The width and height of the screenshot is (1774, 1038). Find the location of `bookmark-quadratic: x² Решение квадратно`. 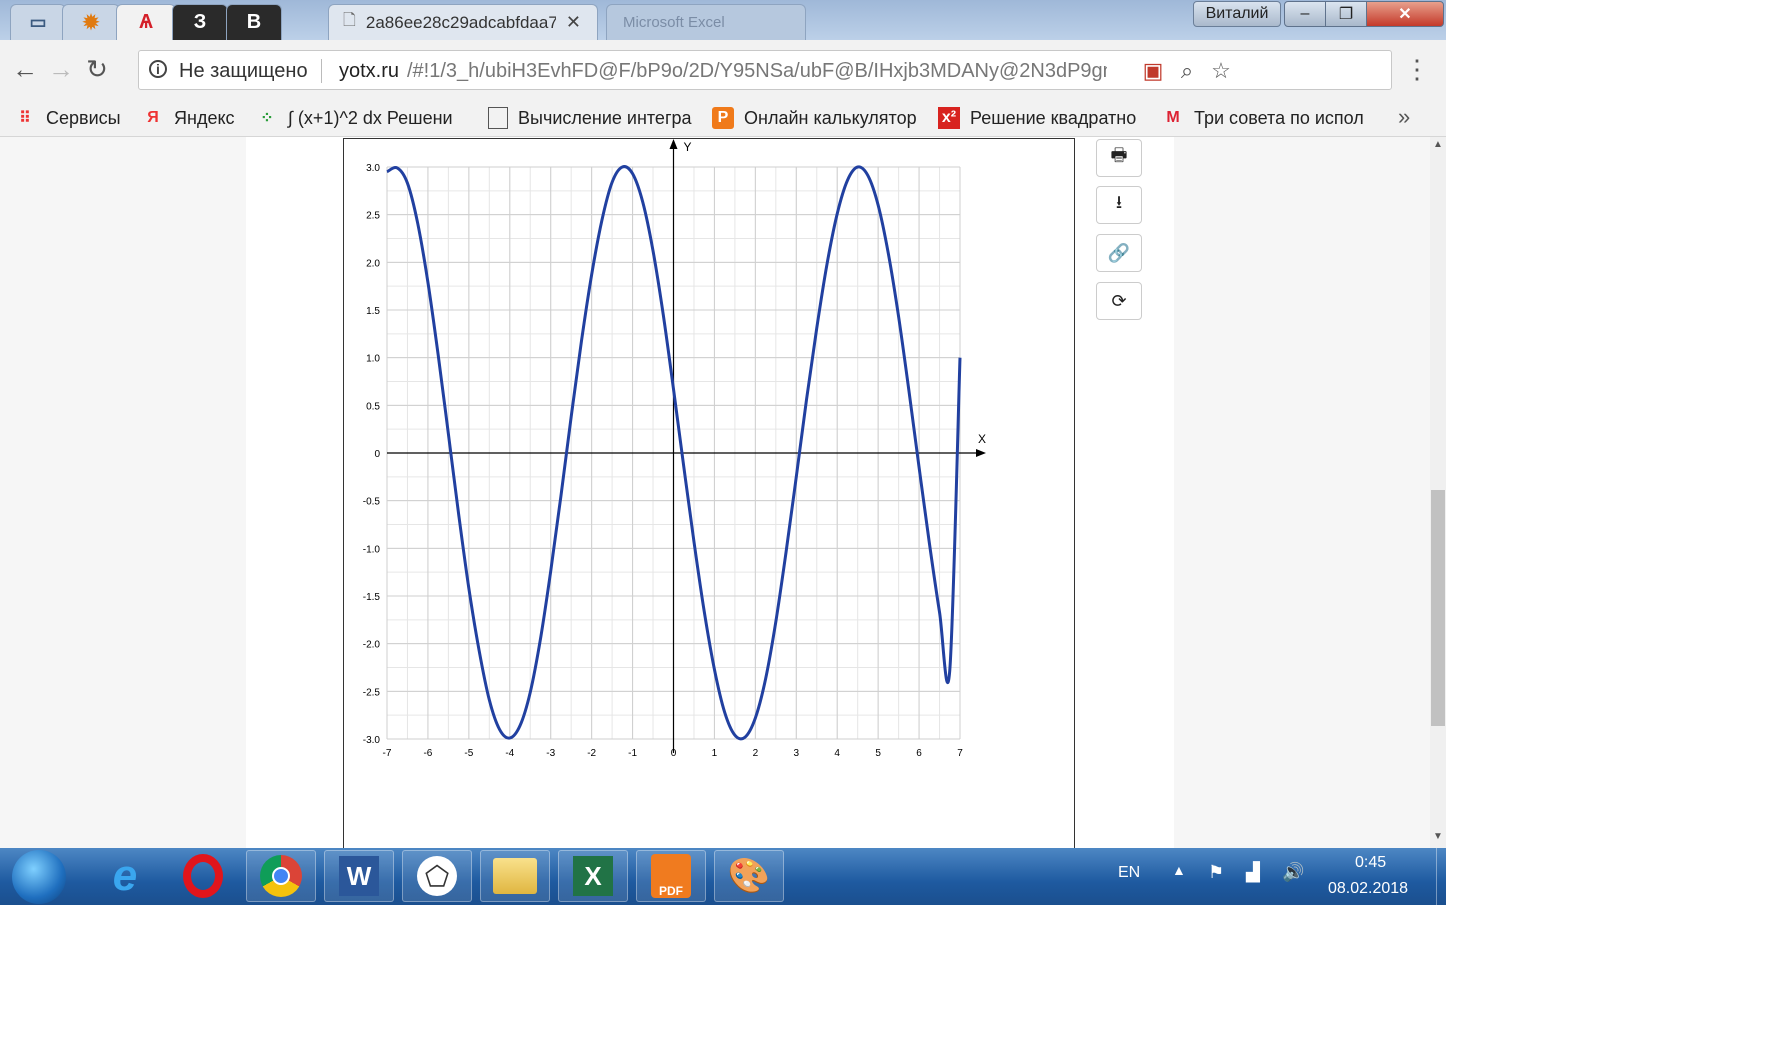

bookmark-quadratic: x² Решение квадратно is located at coordinates (1042, 118).